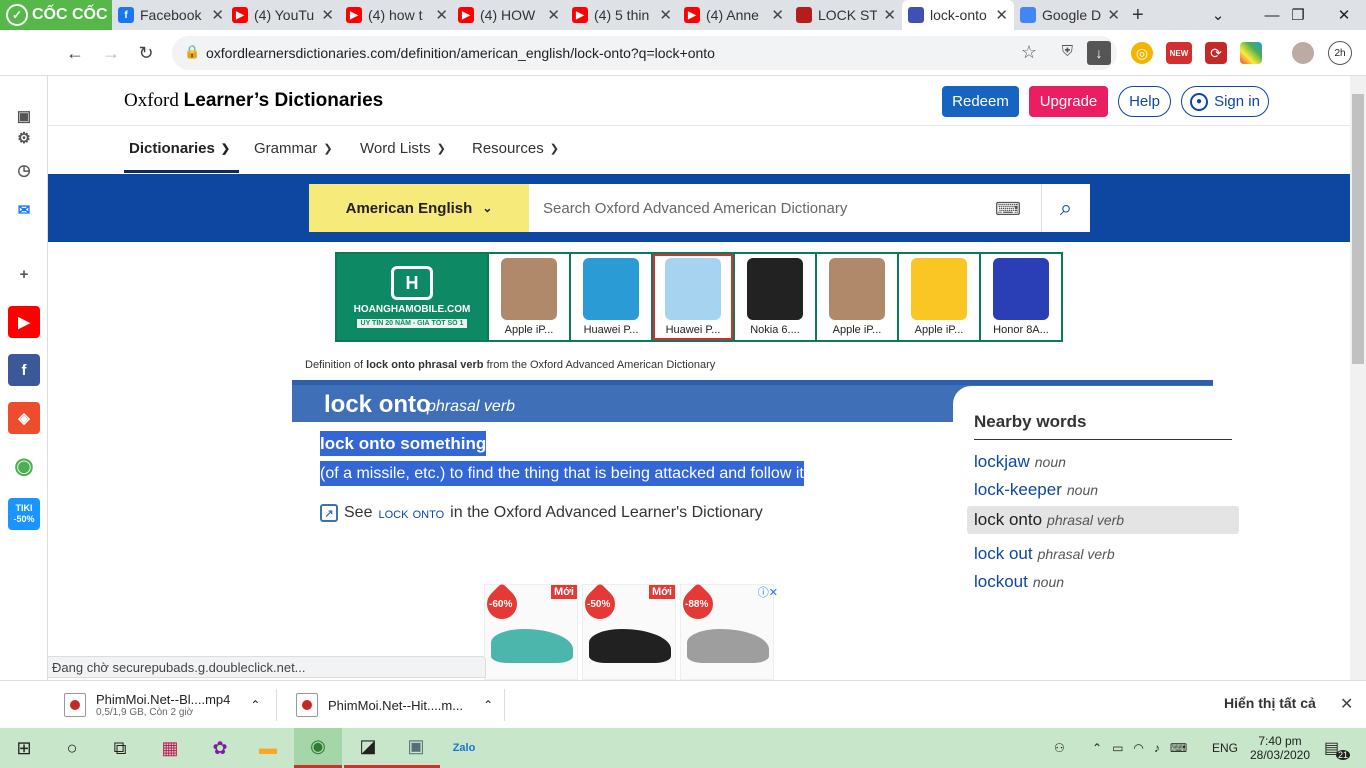  I want to click on shopee-icon: ◈, so click(24, 418).